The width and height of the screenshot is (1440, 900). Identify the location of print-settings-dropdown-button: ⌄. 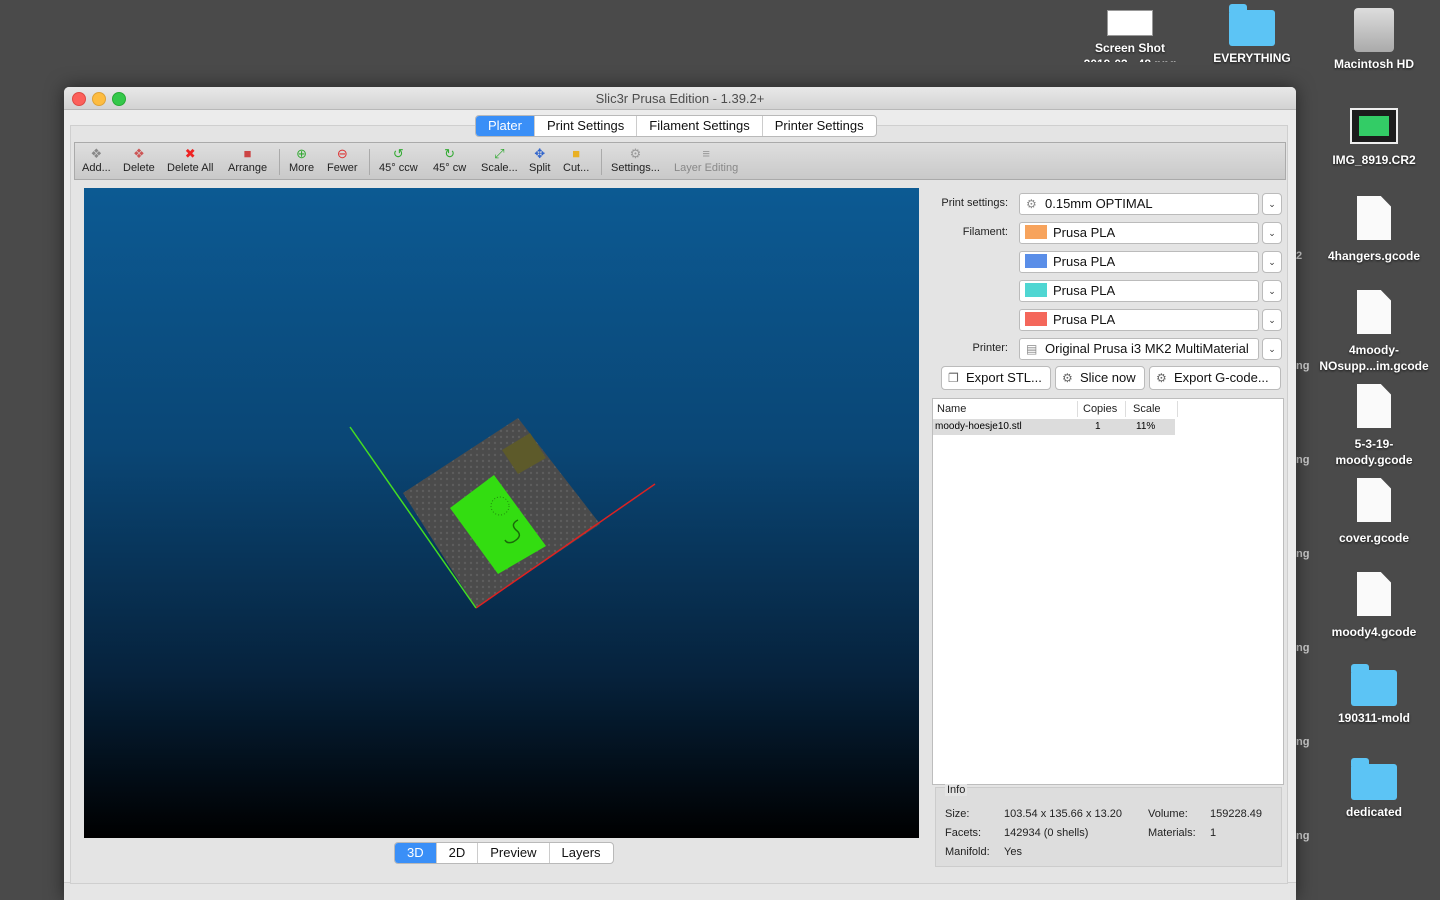
(1272, 204).